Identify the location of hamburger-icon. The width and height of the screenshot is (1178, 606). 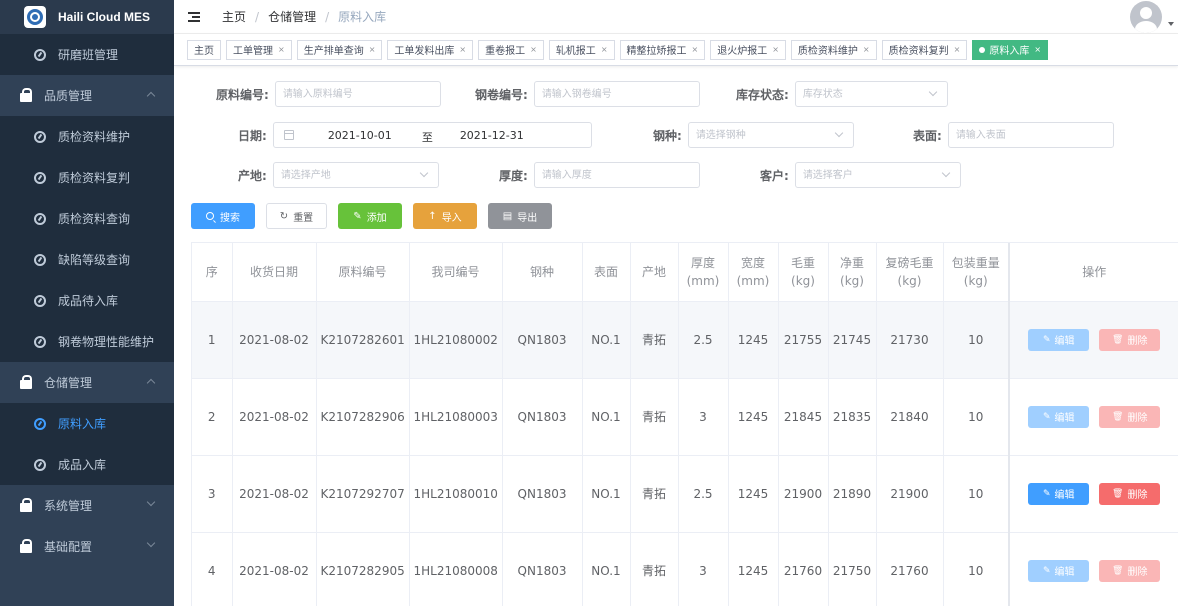
(194, 16).